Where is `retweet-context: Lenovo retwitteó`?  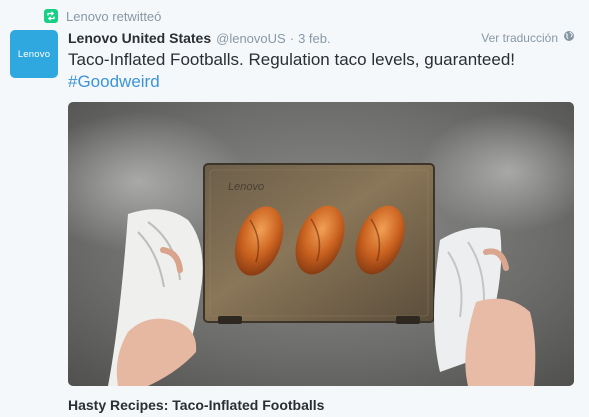
retweet-context: Lenovo retwitteó is located at coordinates (102, 16).